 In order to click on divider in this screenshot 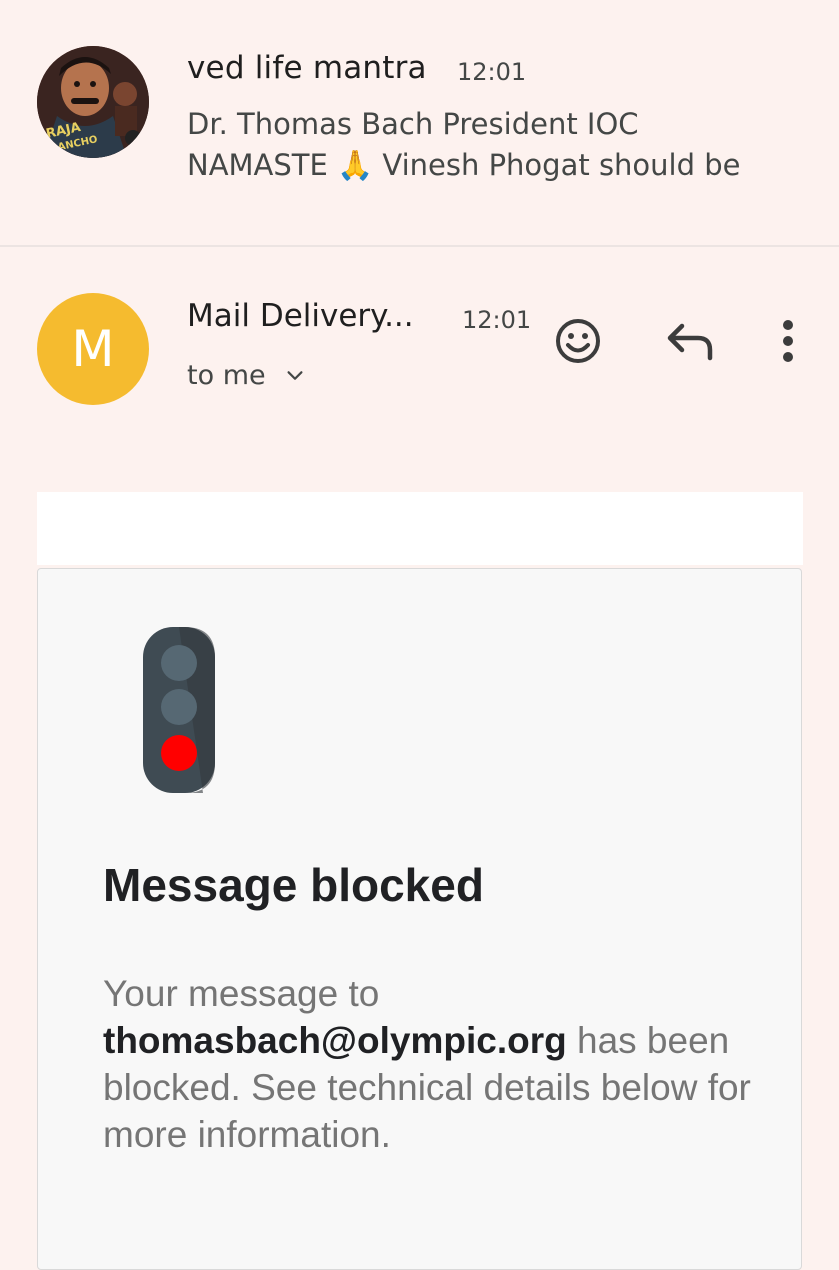, I will do `click(419, 246)`.